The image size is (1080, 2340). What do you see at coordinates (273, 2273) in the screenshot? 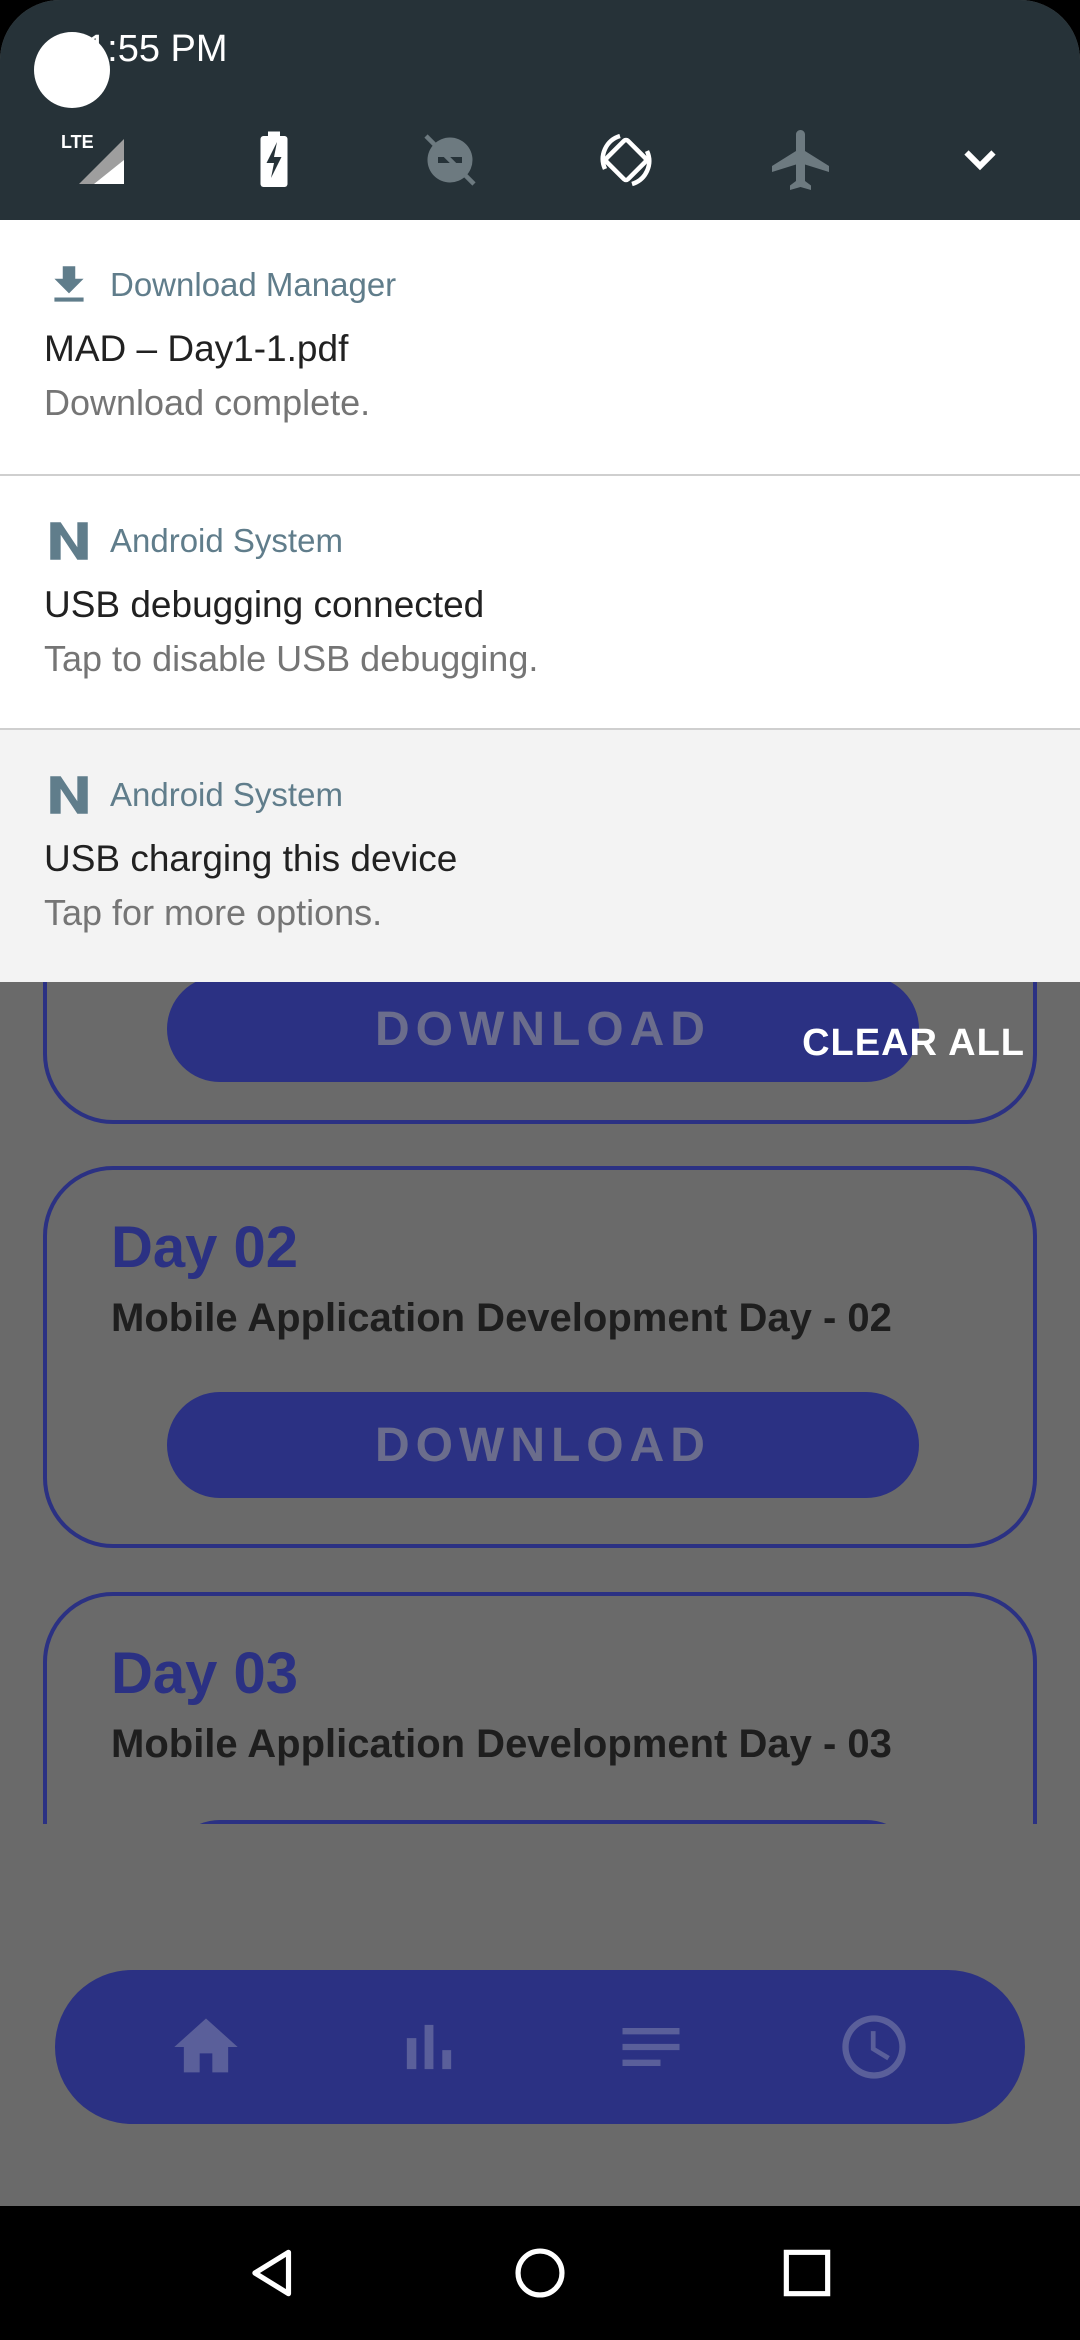
I see `back-icon` at bounding box center [273, 2273].